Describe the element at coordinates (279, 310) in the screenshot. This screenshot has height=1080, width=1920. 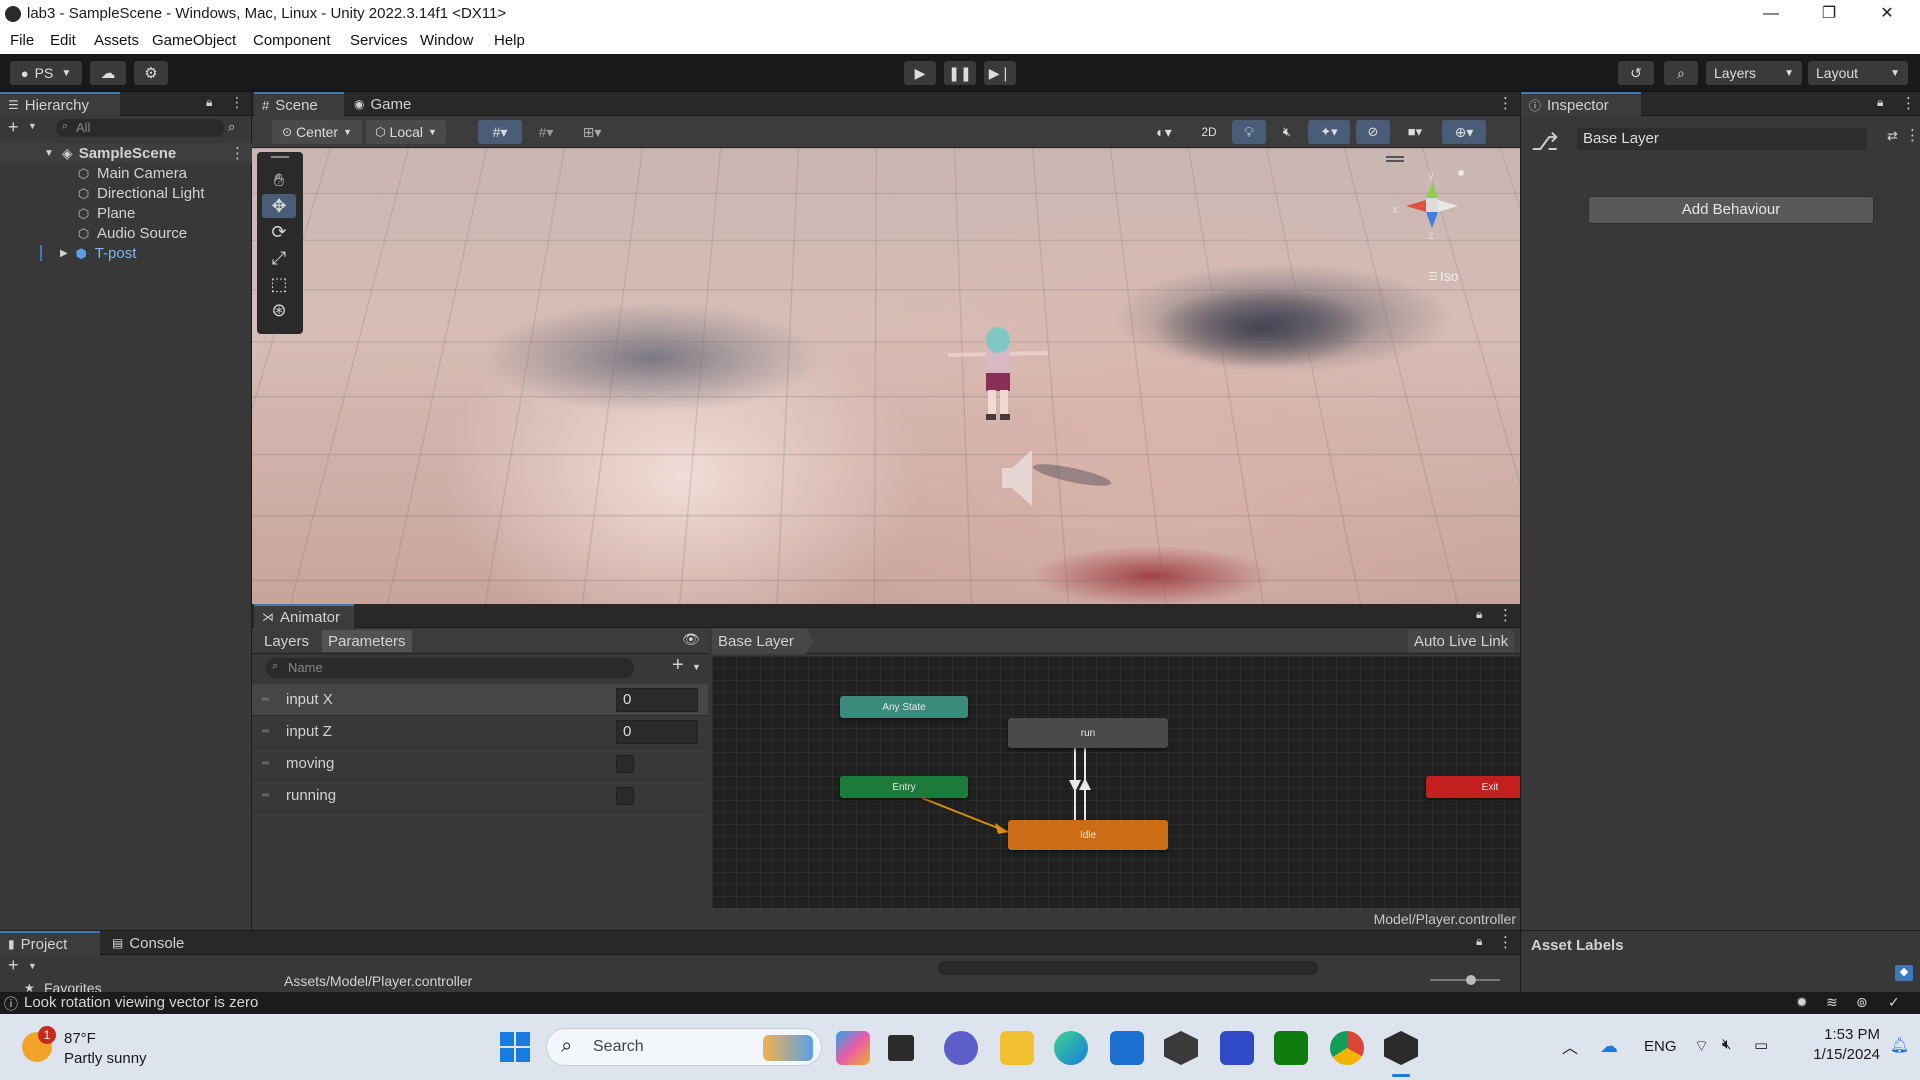
I see `transform-tool-button: ⊛` at that location.